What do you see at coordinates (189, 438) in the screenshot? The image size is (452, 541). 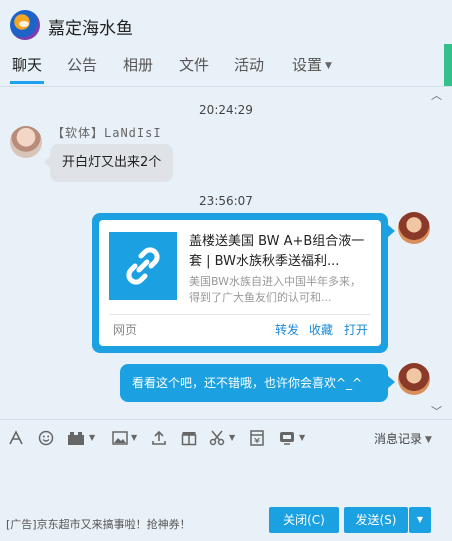 I see `box-icon` at bounding box center [189, 438].